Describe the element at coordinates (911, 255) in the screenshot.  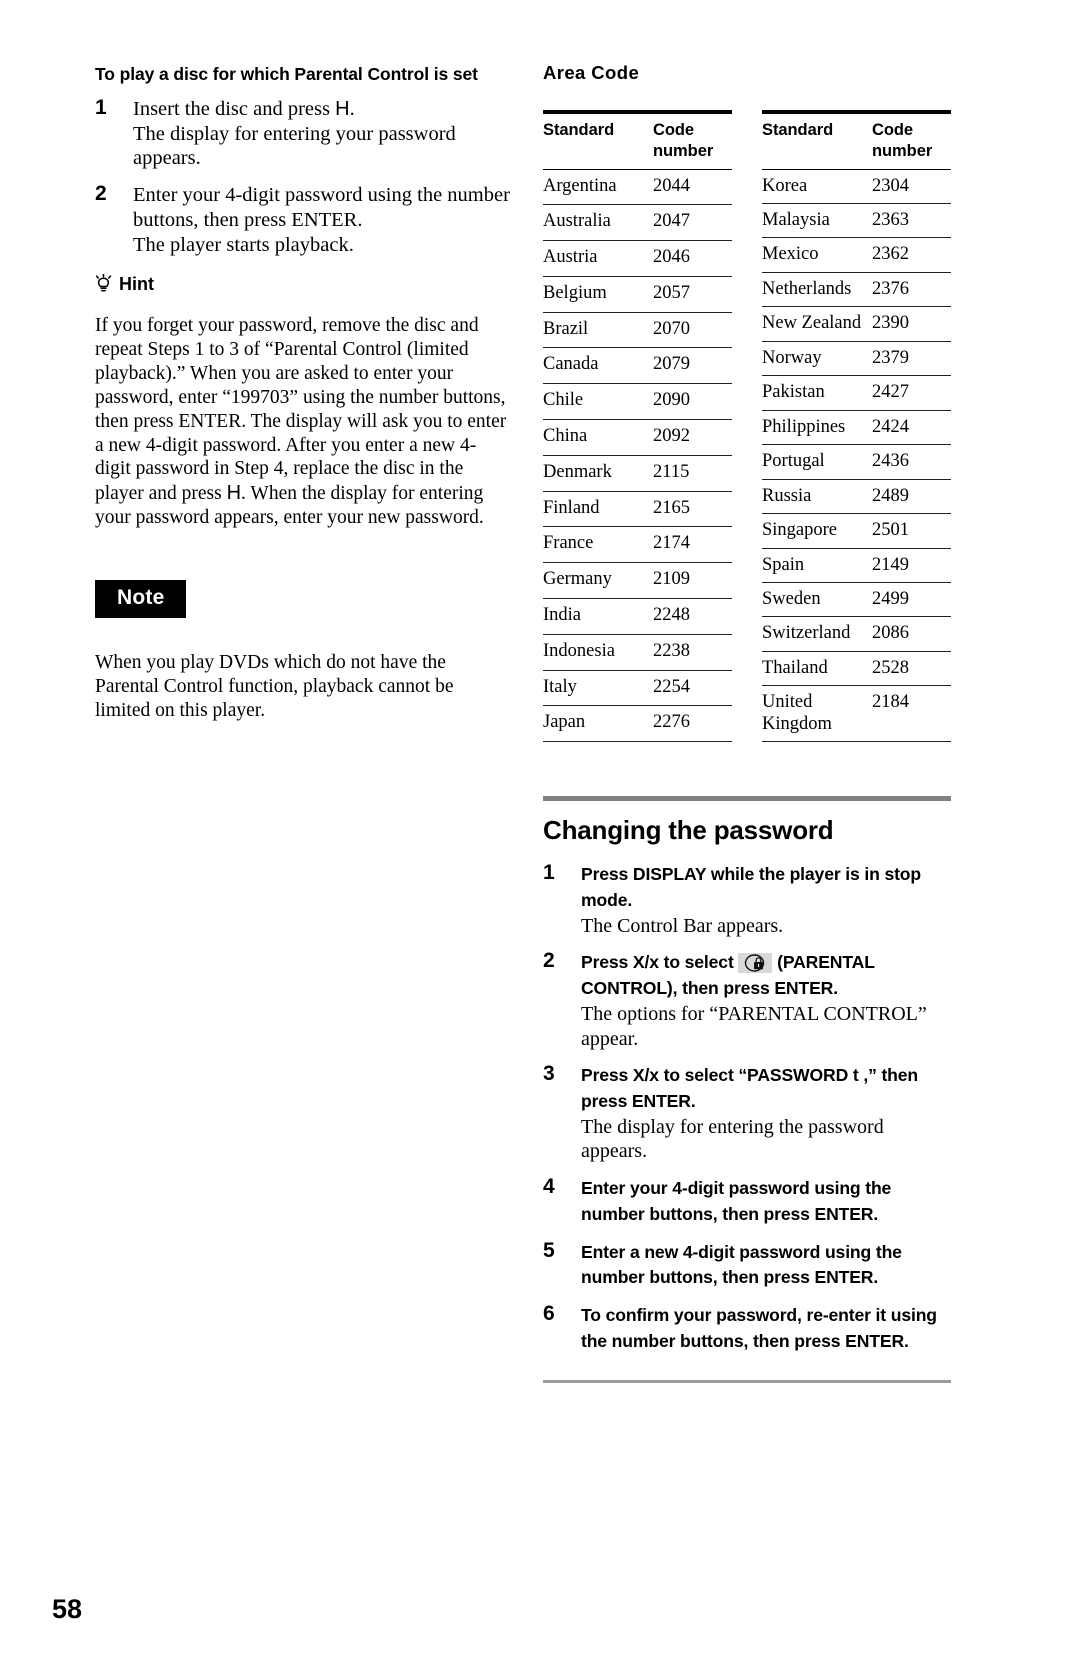
I see `cell-code: 2362` at that location.